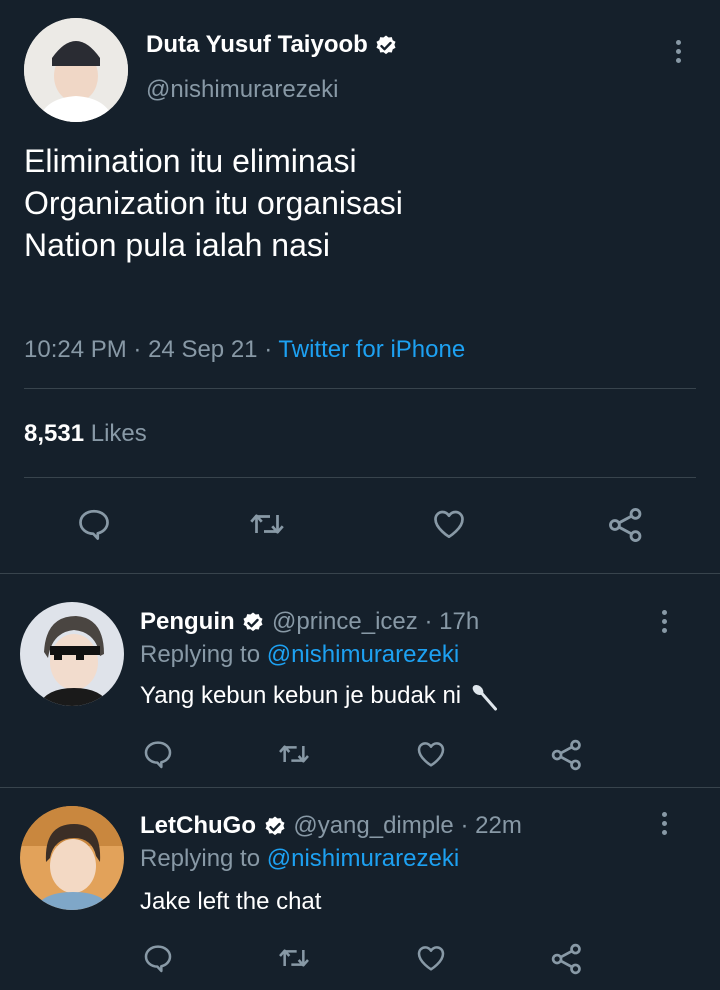 This screenshot has height=990, width=720. What do you see at coordinates (231, 901) in the screenshot?
I see `reply-text: Jake left the chat` at bounding box center [231, 901].